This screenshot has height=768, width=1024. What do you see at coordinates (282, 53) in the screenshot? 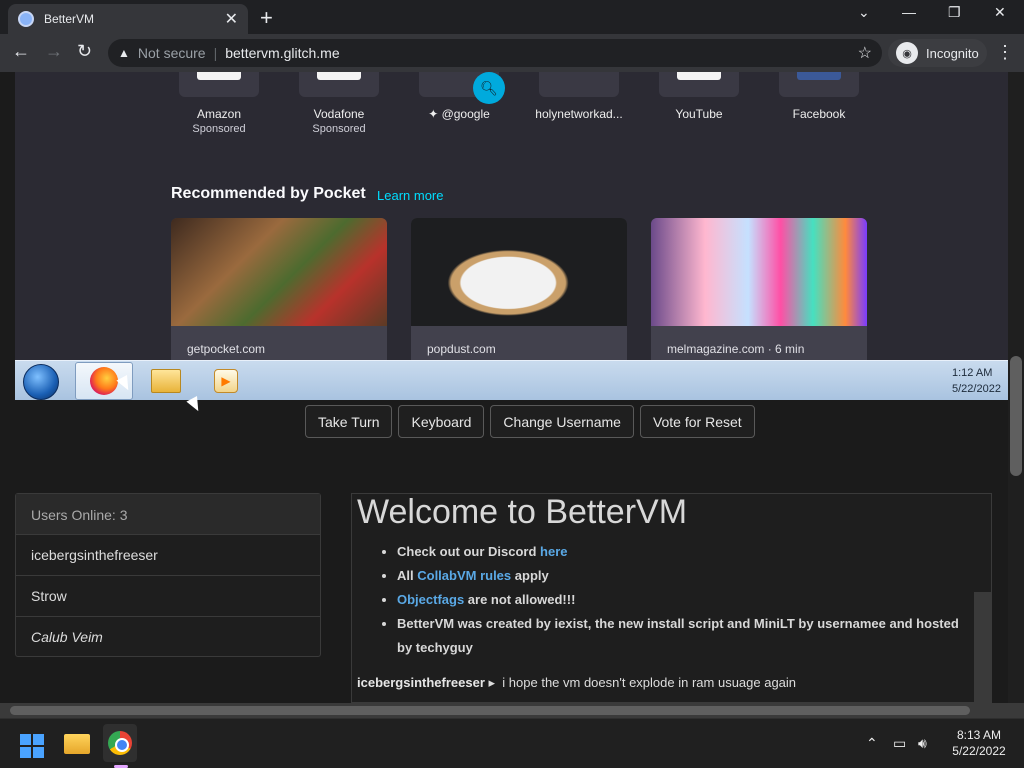
I see `url-text: bettervm.glitch.me` at bounding box center [282, 53].